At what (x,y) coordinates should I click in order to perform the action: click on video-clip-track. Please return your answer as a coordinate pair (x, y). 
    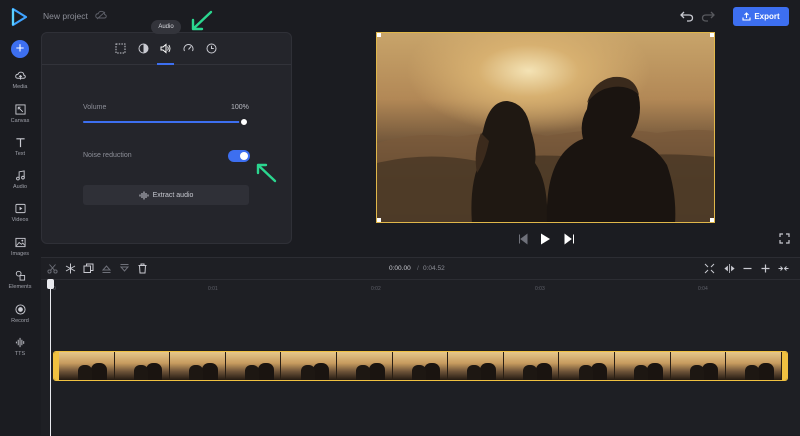
    Looking at the image, I should click on (420, 366).